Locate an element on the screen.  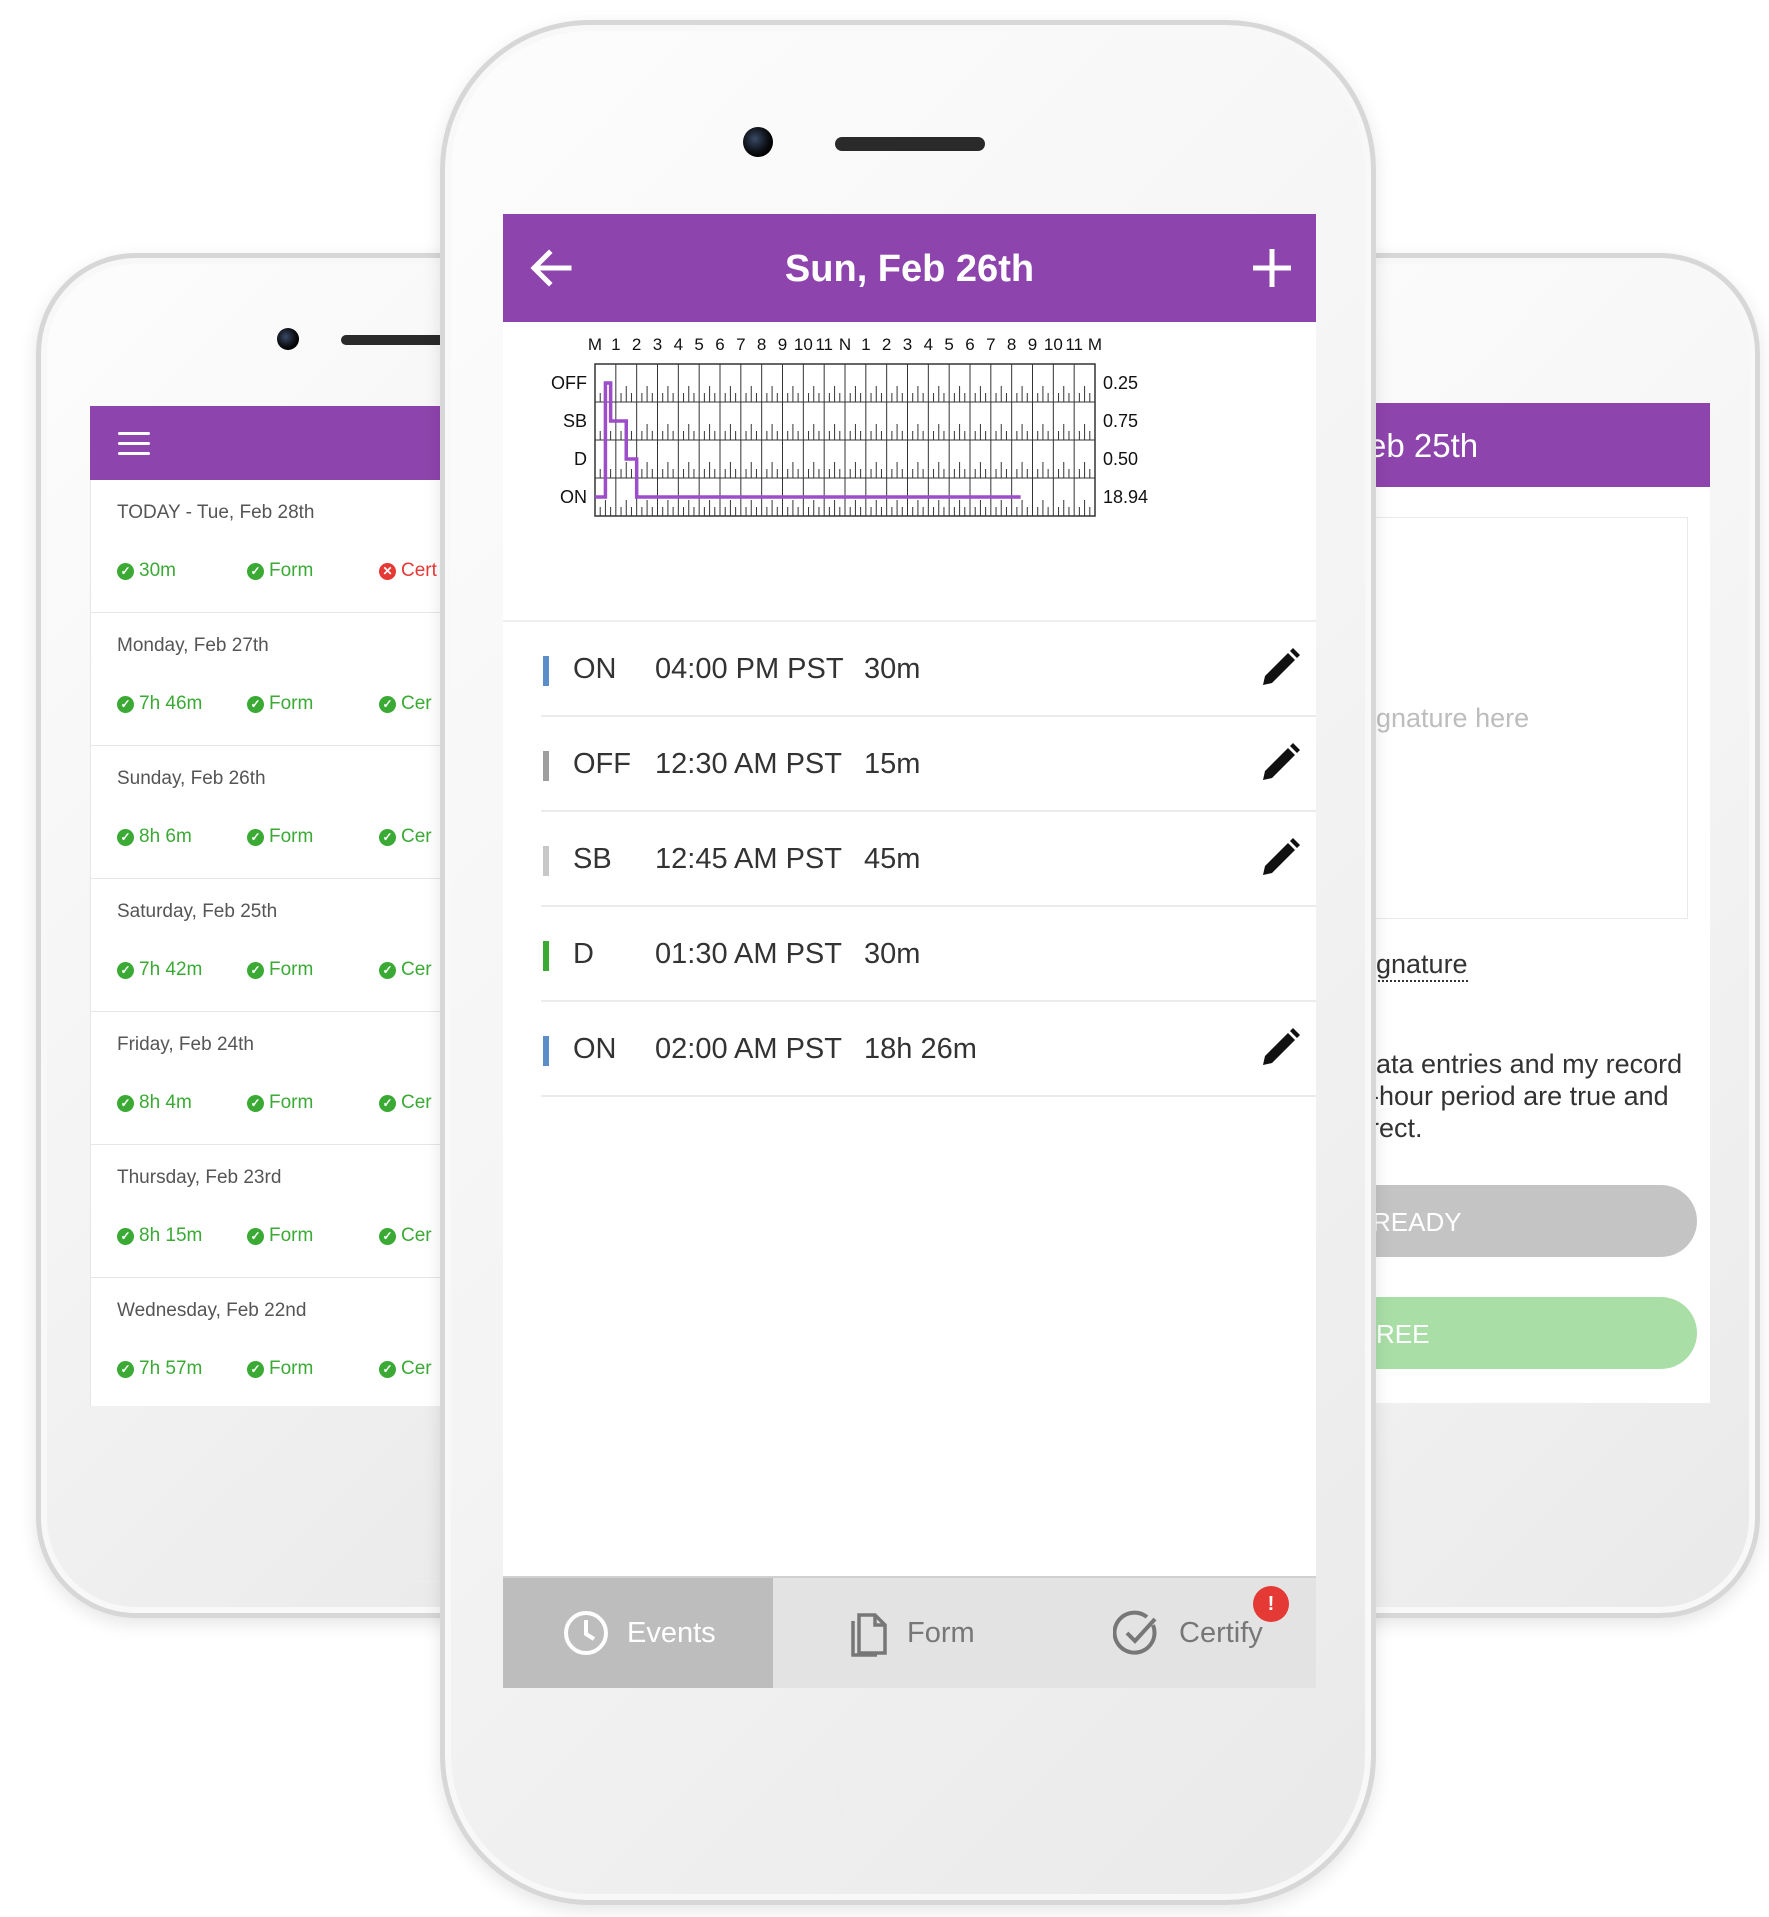
graph-hour-label: 10 is located at coordinates (803, 344).